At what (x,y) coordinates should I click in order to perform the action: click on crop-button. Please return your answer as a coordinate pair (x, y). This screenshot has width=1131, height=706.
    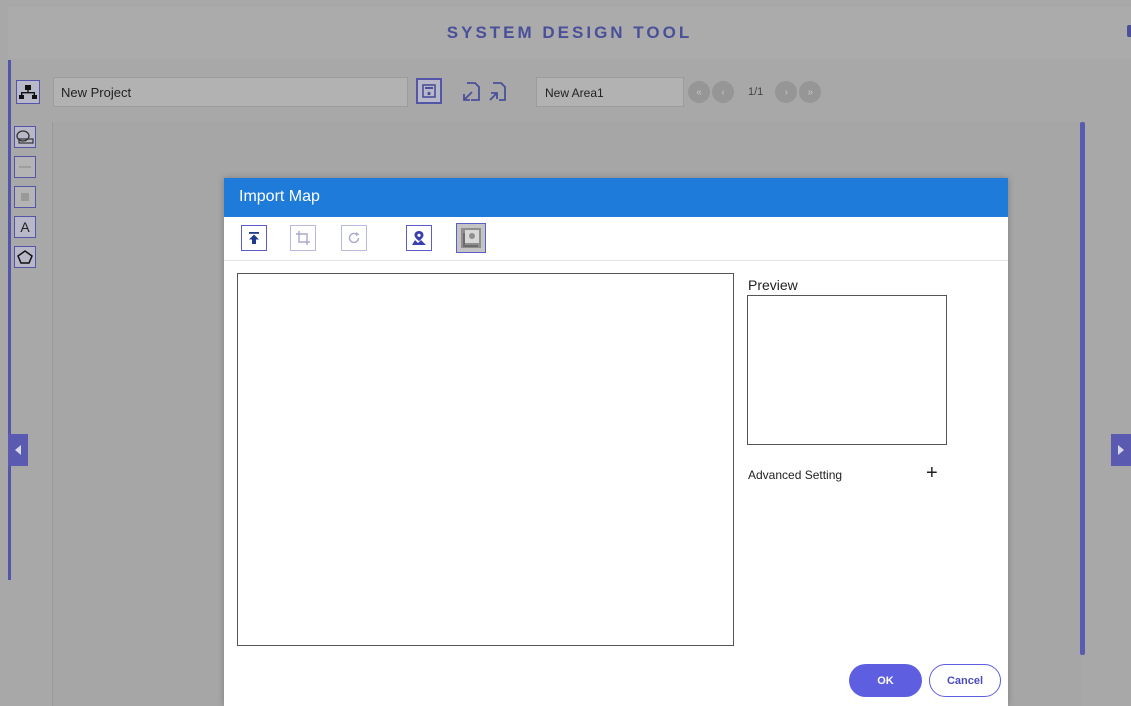
    Looking at the image, I should click on (303, 238).